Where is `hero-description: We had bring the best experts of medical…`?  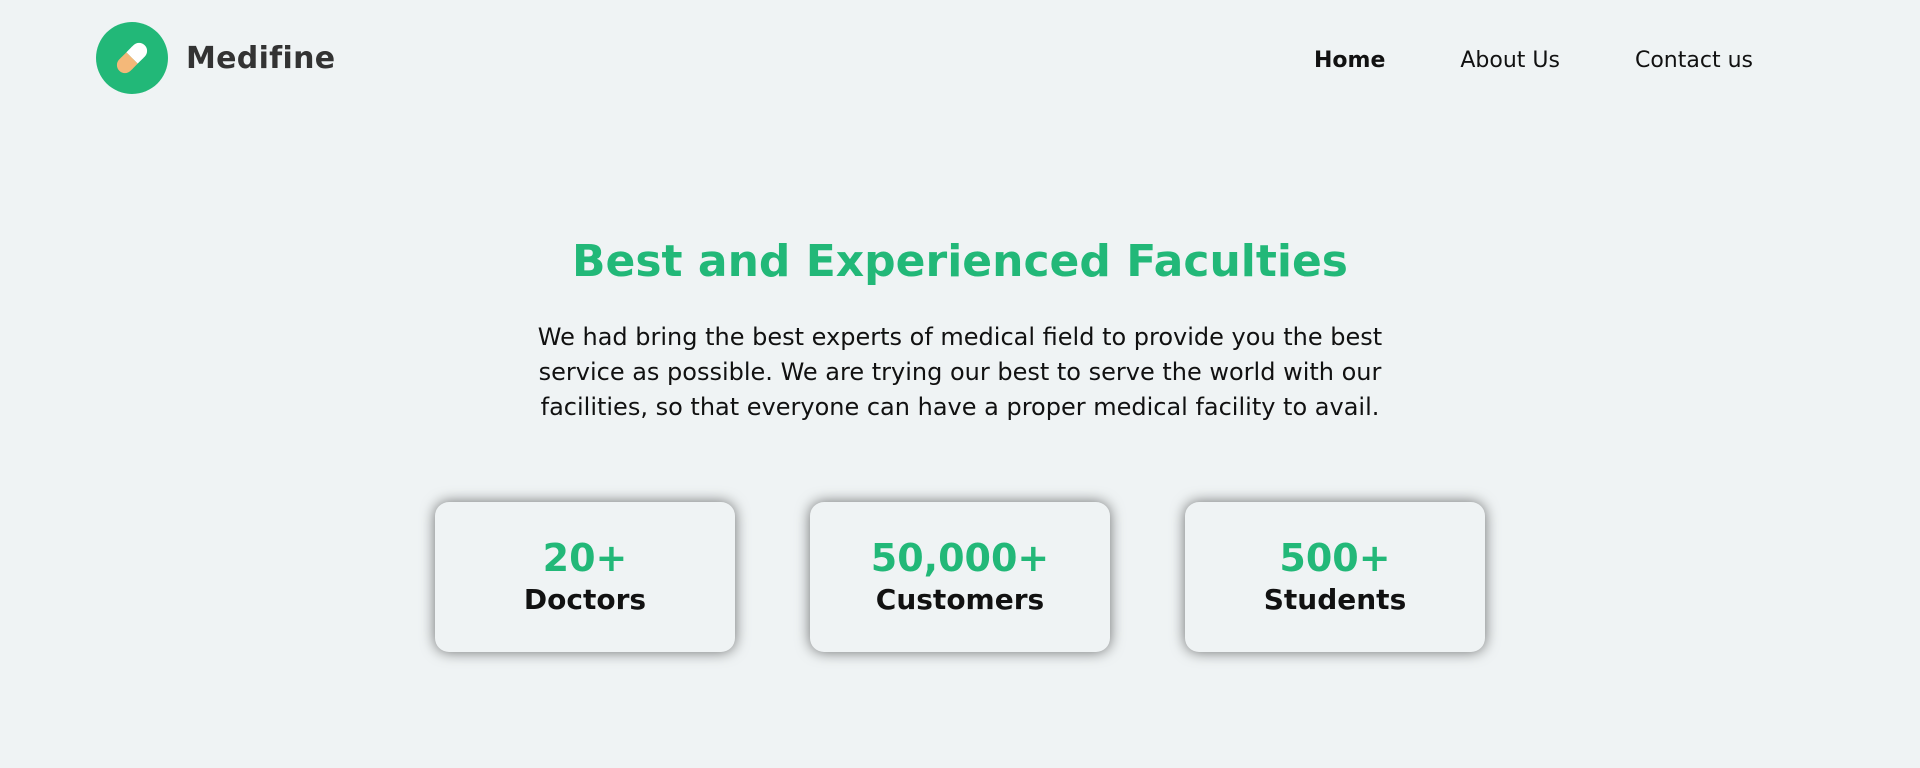 hero-description: We had bring the best experts of medical… is located at coordinates (960, 372).